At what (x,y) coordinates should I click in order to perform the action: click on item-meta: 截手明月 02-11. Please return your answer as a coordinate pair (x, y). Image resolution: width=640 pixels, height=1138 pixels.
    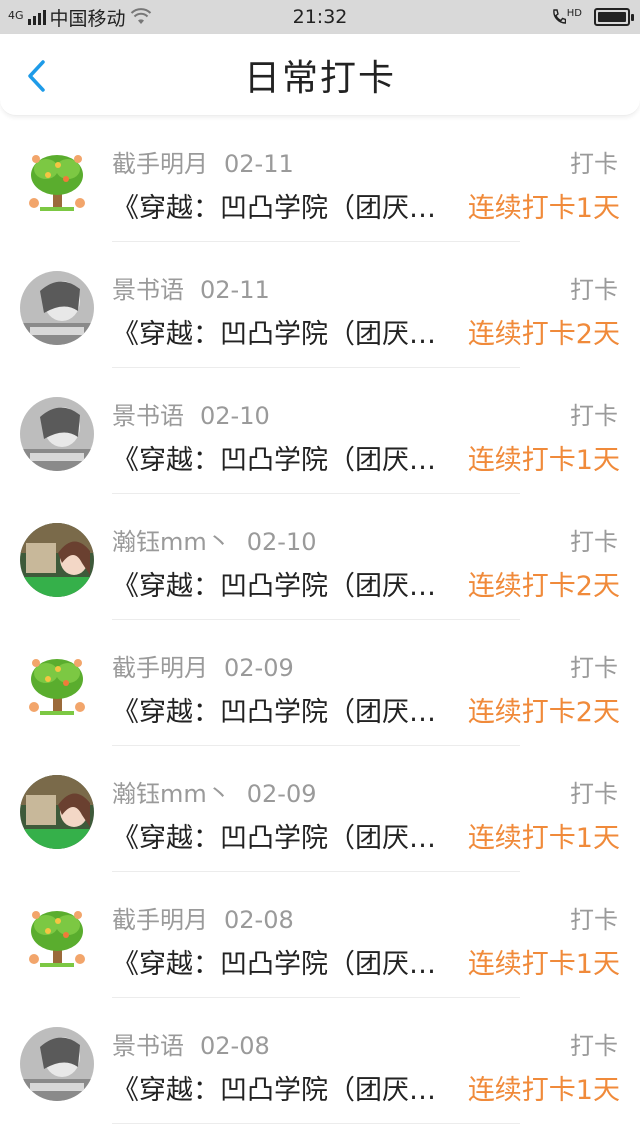
    Looking at the image, I should click on (203, 161).